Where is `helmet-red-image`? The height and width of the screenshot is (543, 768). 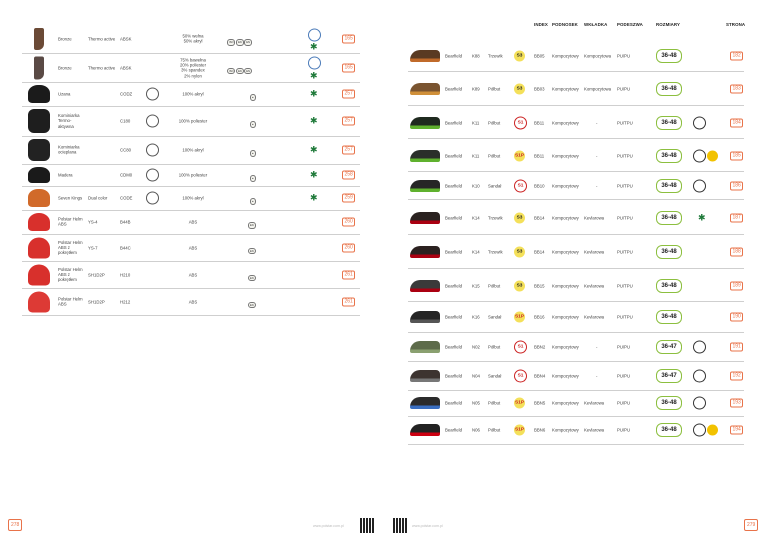 helmet-red-image is located at coordinates (39, 222).